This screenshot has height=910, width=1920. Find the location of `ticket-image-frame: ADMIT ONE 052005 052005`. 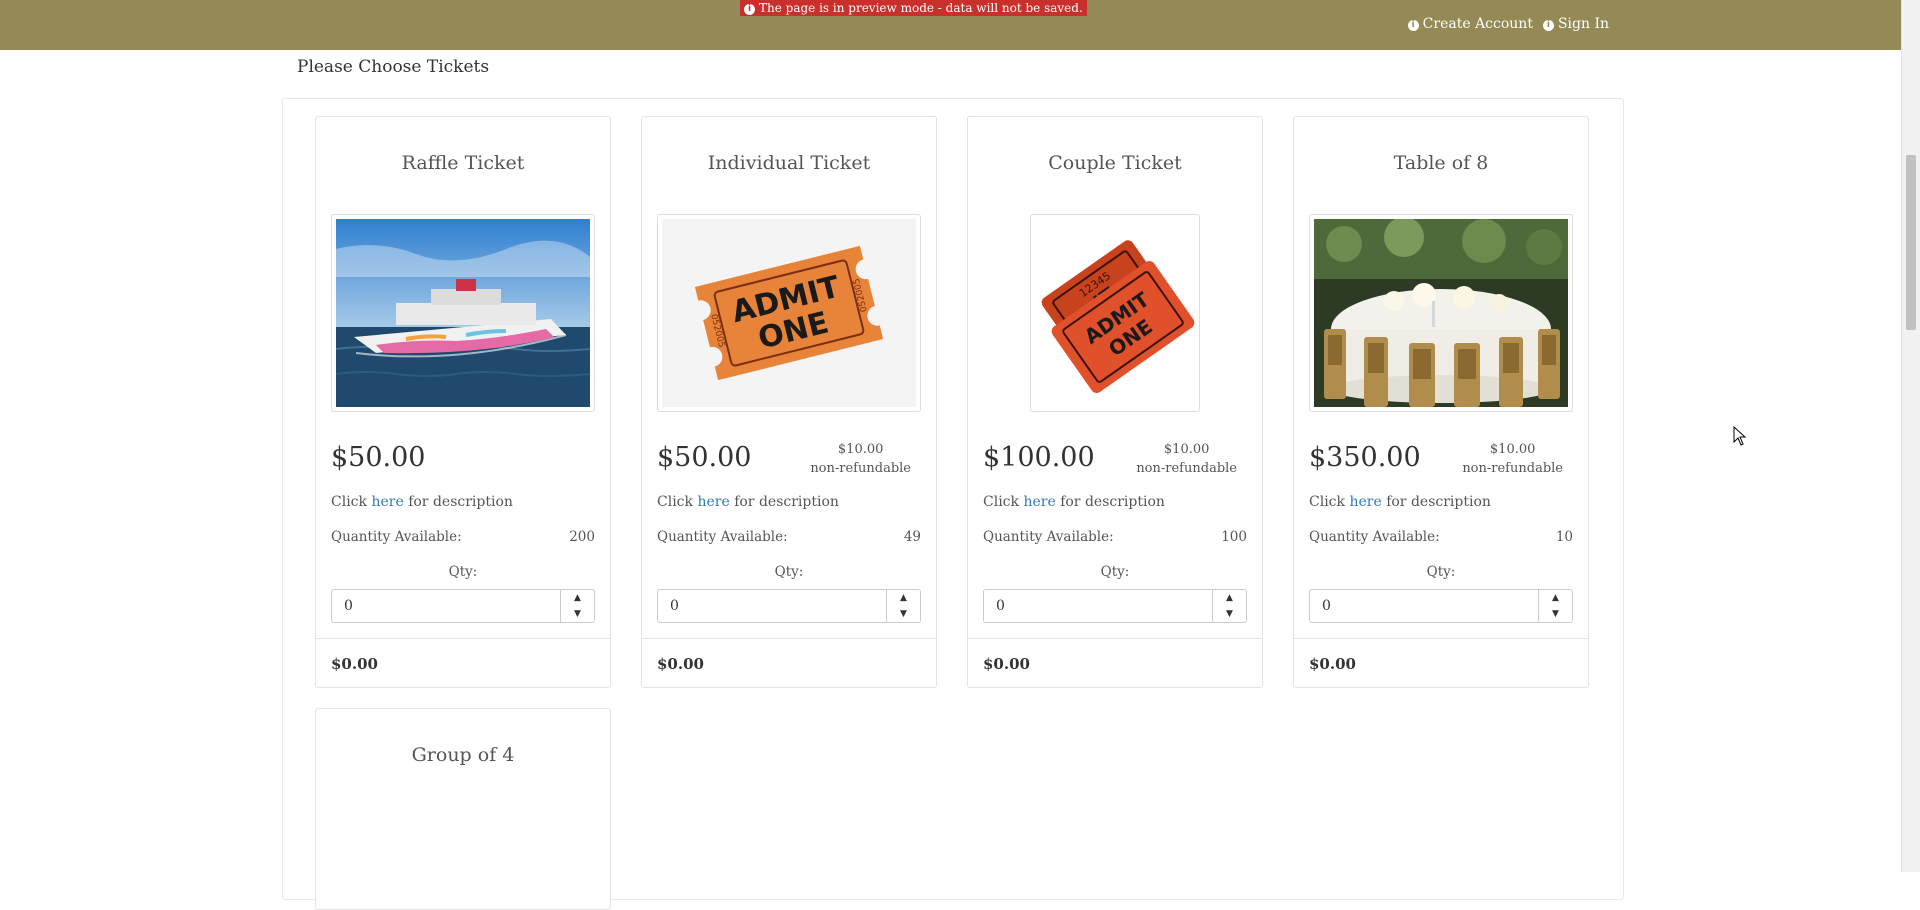

ticket-image-frame: ADMIT ONE 052005 052005 is located at coordinates (789, 313).